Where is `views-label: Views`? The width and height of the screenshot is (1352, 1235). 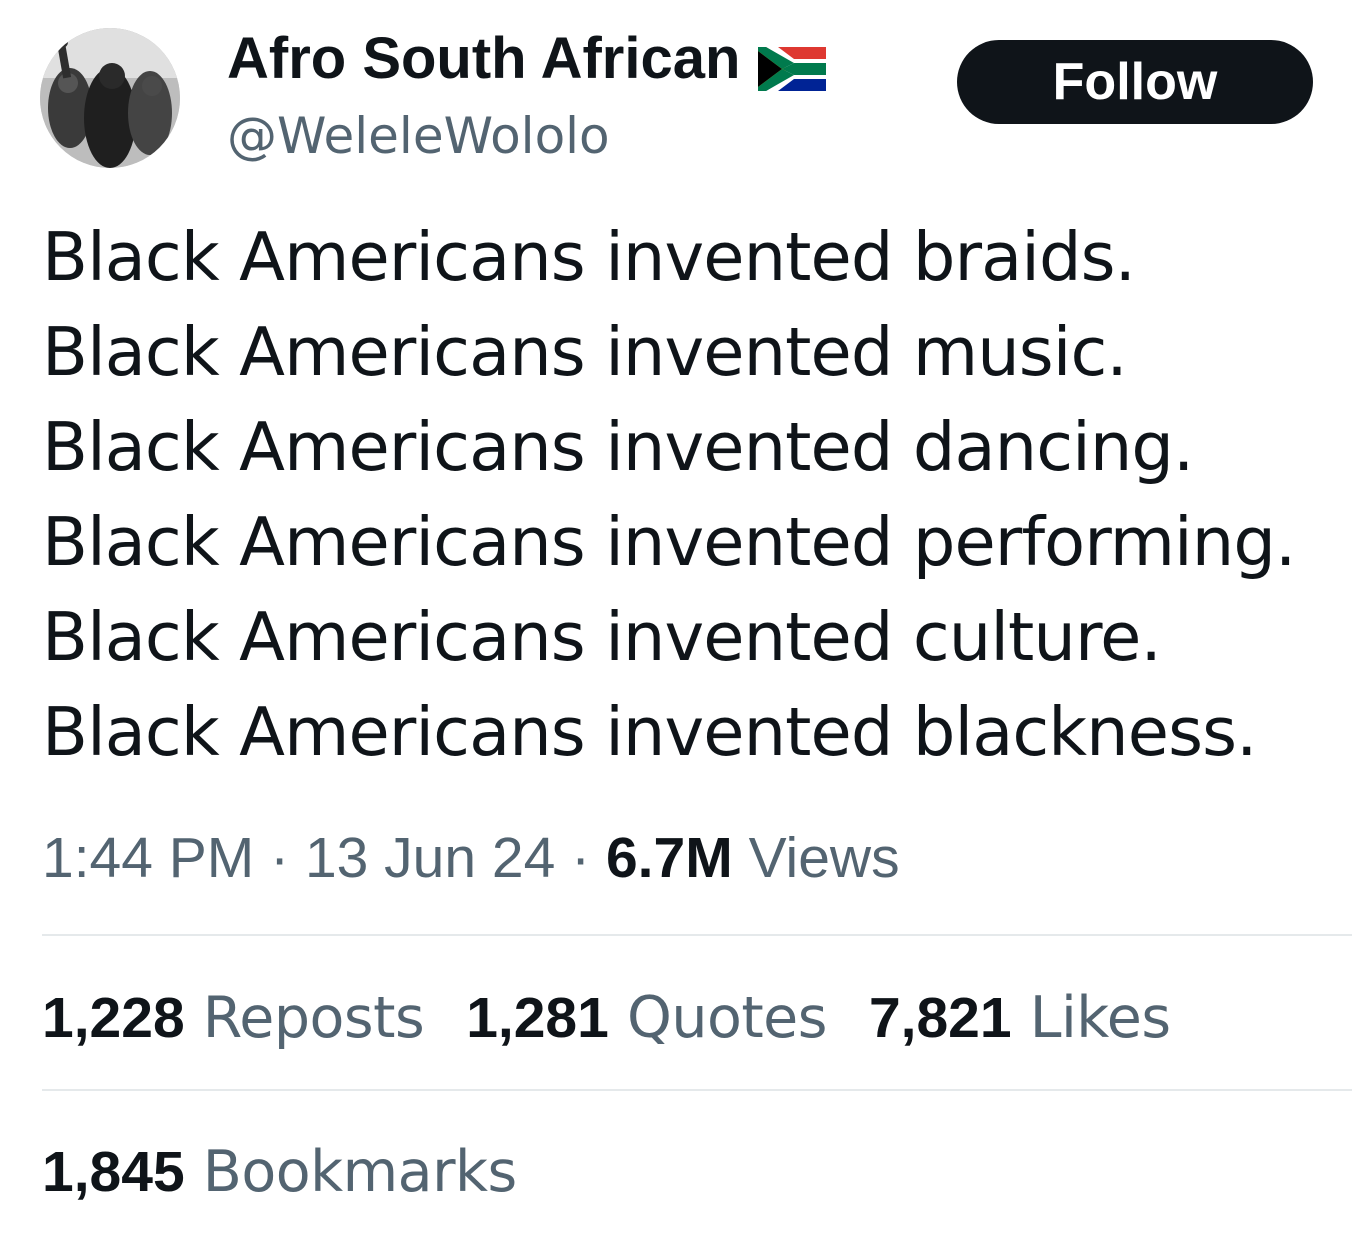
views-label: Views is located at coordinates (824, 858).